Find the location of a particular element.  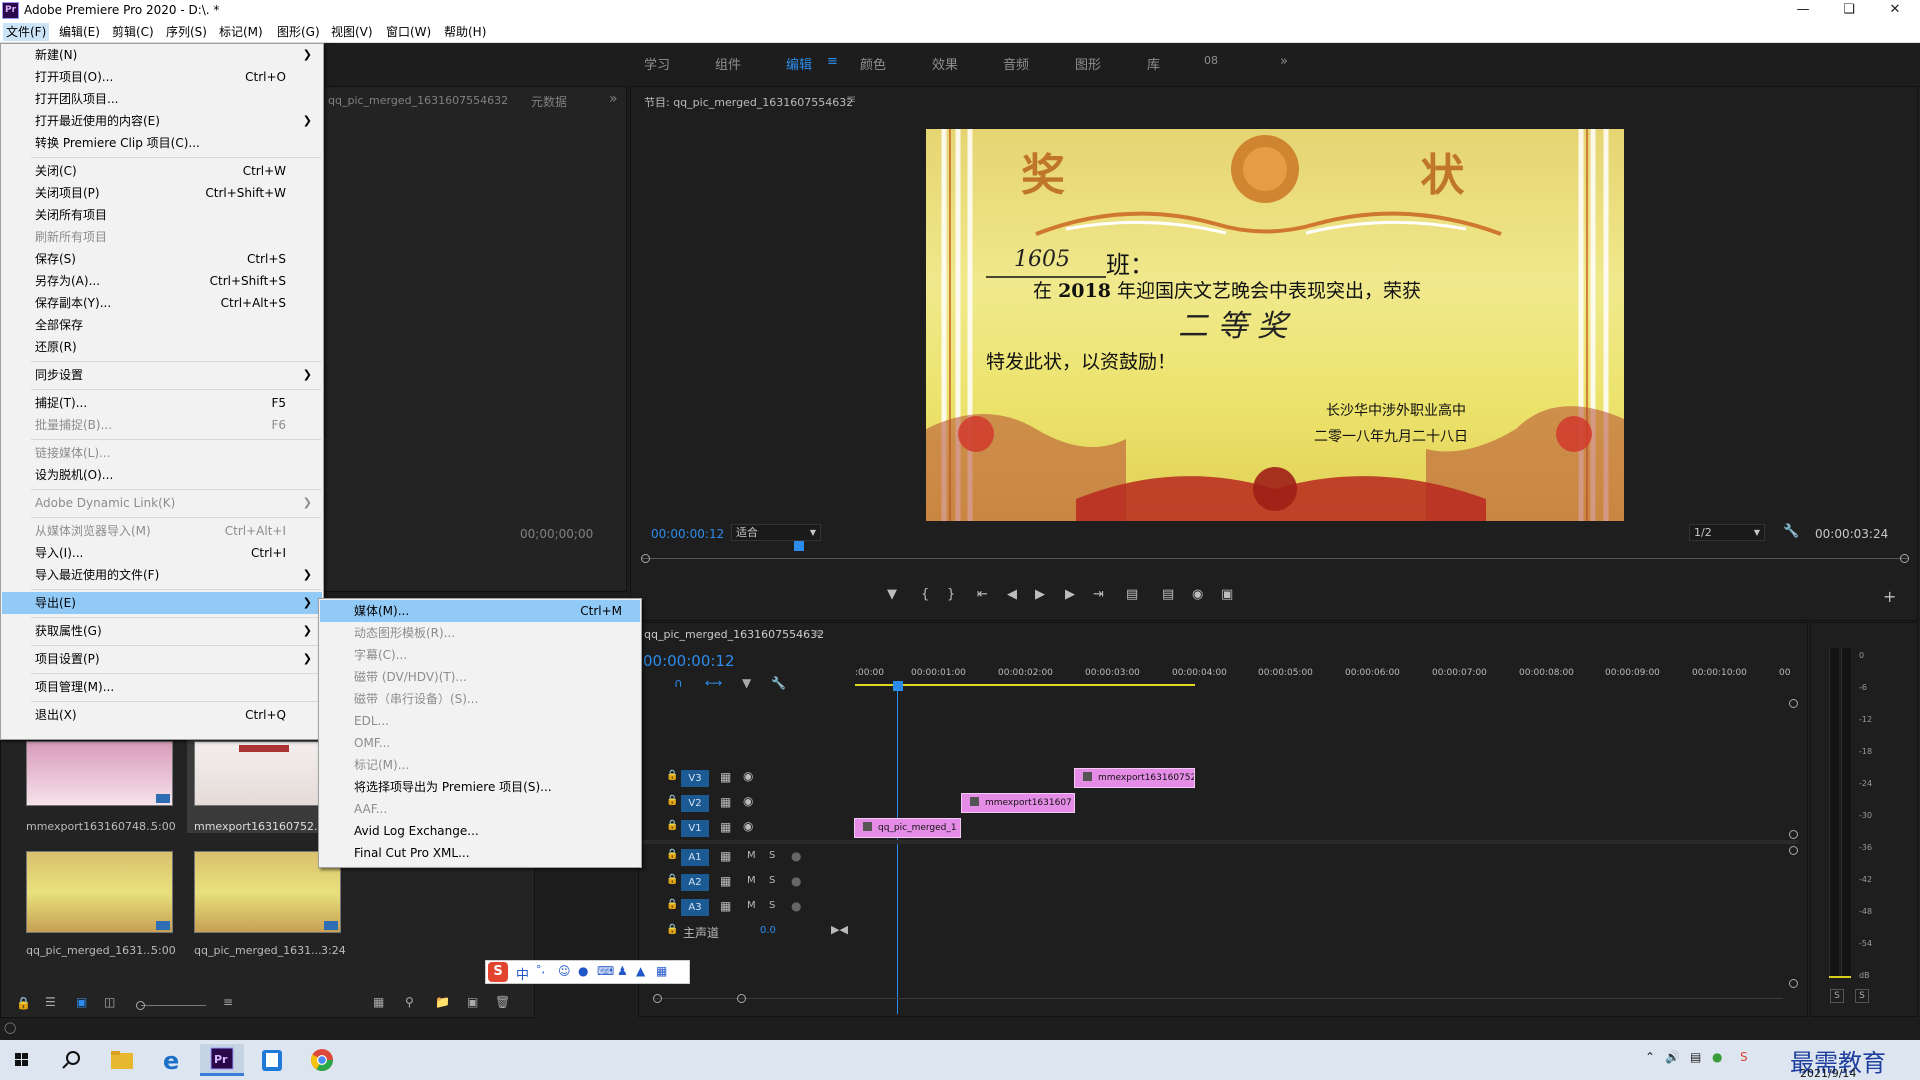

go-to-in-icon: ⇤ is located at coordinates (982, 594).